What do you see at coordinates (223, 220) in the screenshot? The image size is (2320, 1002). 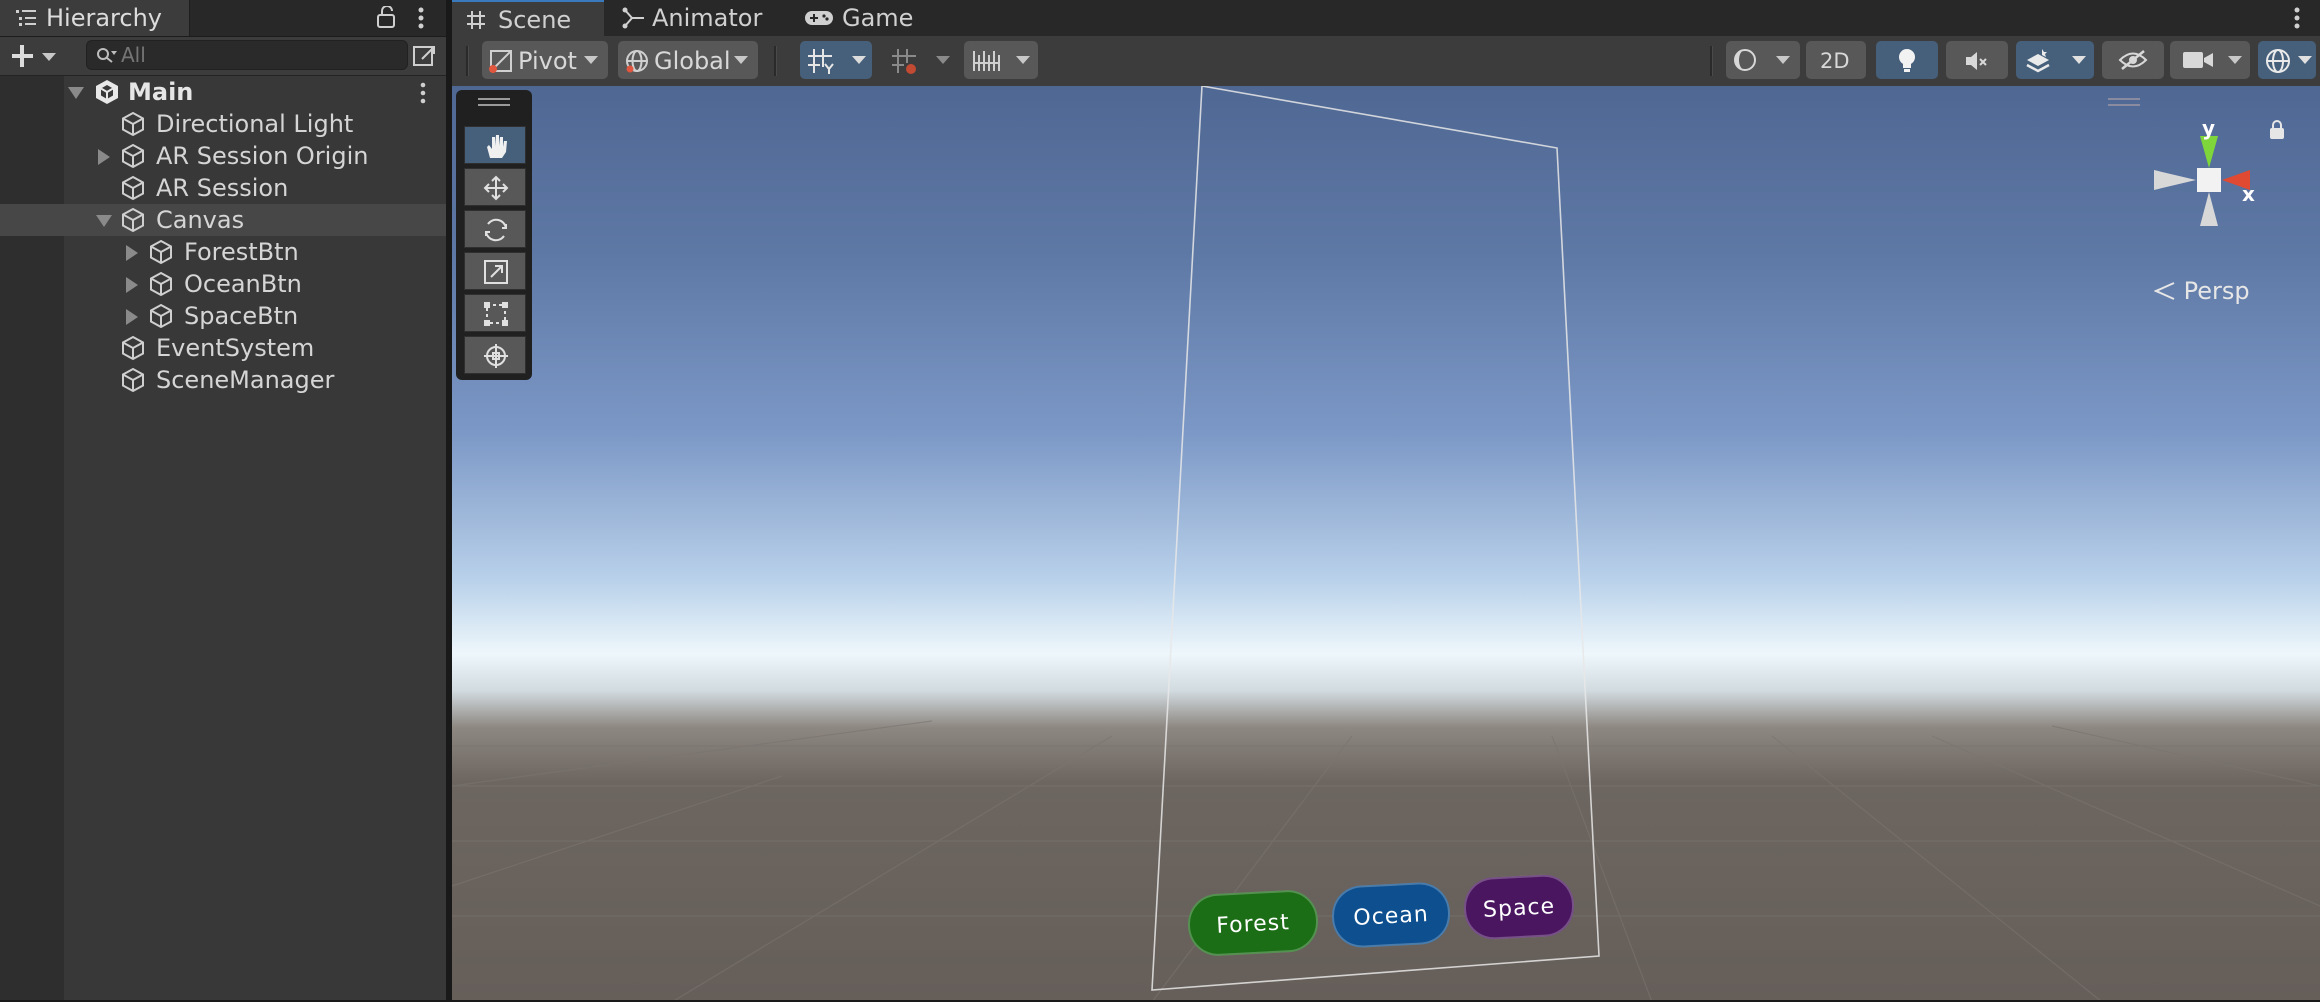 I see `hierarchy-item-selected: Canvas` at bounding box center [223, 220].